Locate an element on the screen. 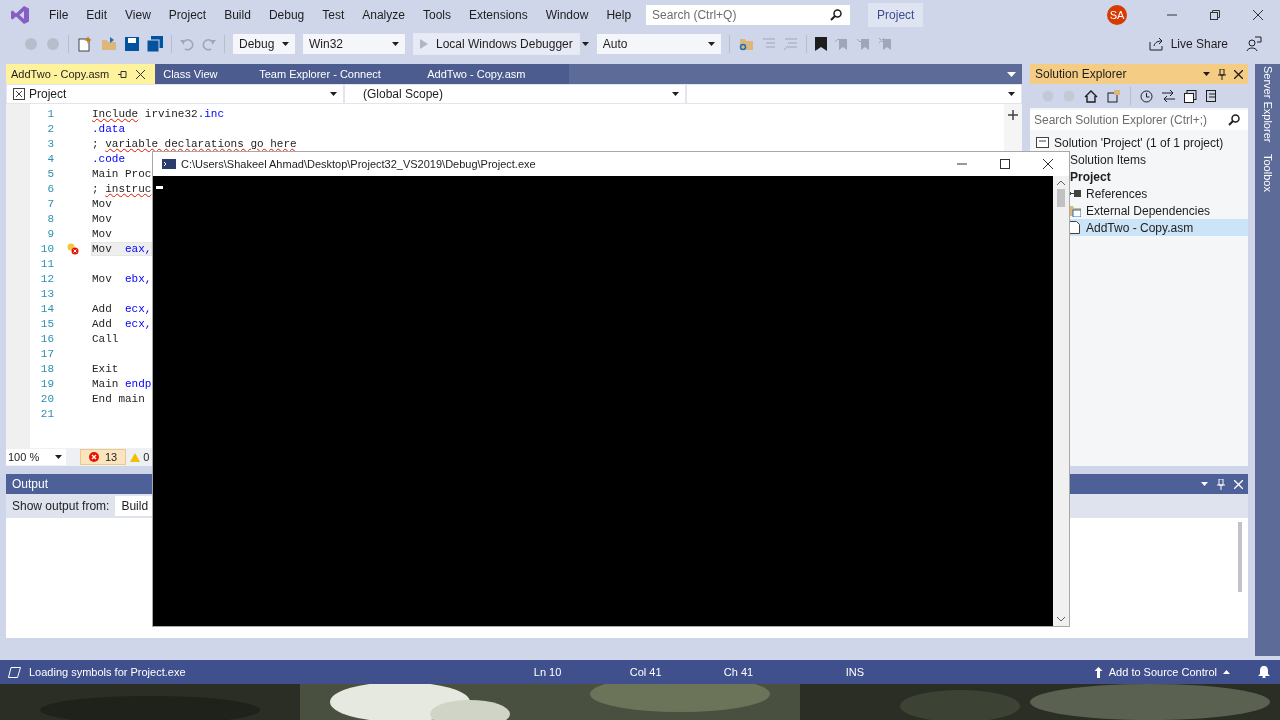 The image size is (1280, 720). save-icon is located at coordinates (132, 44).